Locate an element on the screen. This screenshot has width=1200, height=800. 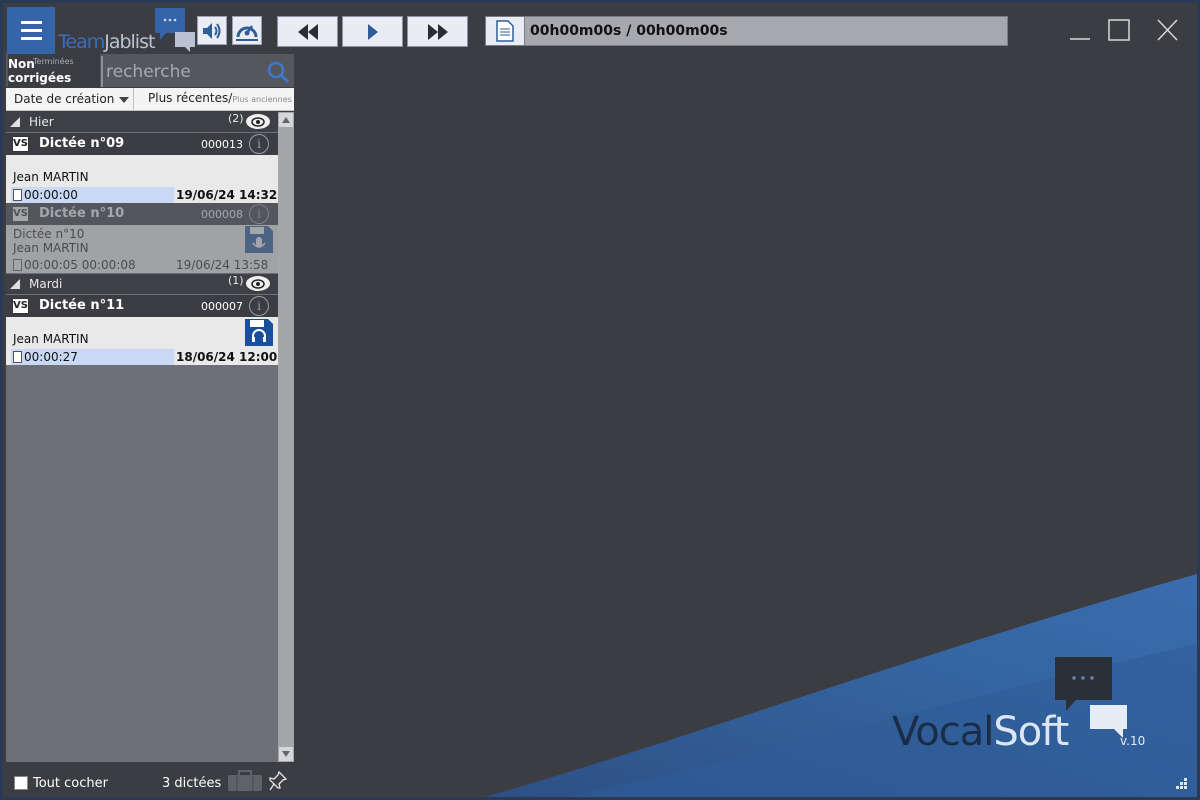
top-toolbar: TeamJablist 00h00m00s / 00h00m00s is located at coordinates (600, 28).